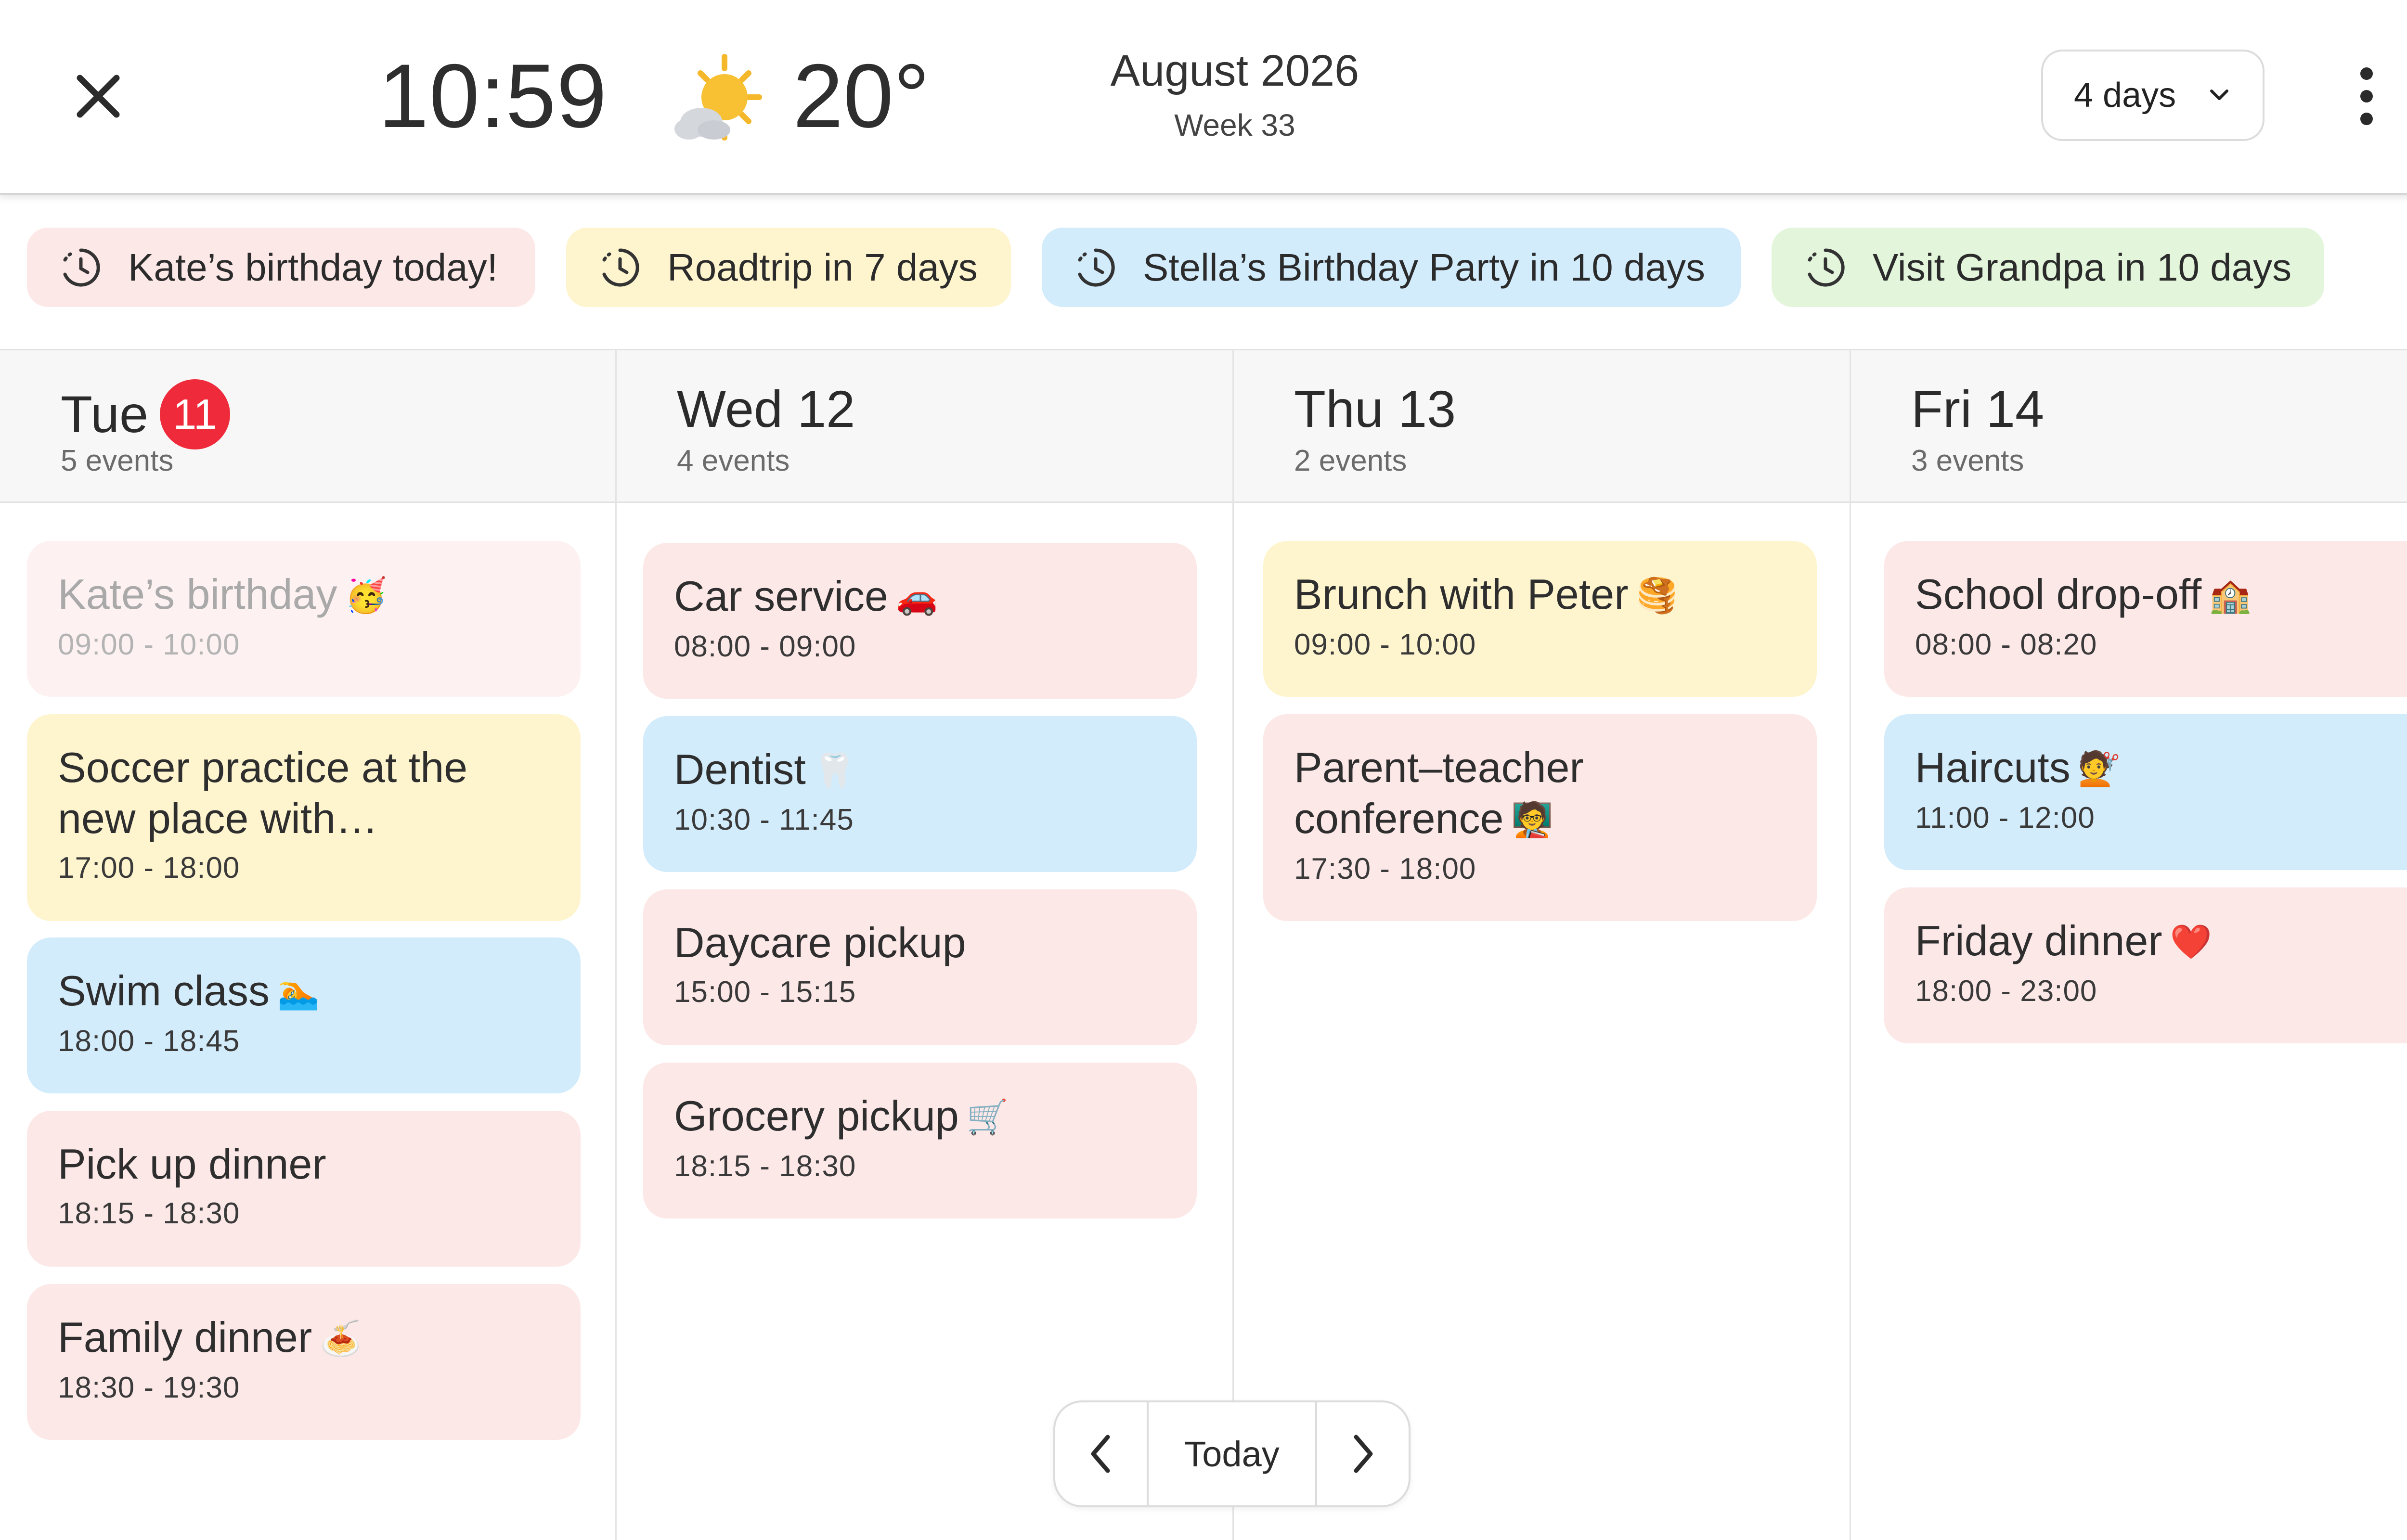 This screenshot has width=2407, height=1540. Describe the element at coordinates (298, 992) in the screenshot. I see `swimmer-emoji: 🏊` at that location.